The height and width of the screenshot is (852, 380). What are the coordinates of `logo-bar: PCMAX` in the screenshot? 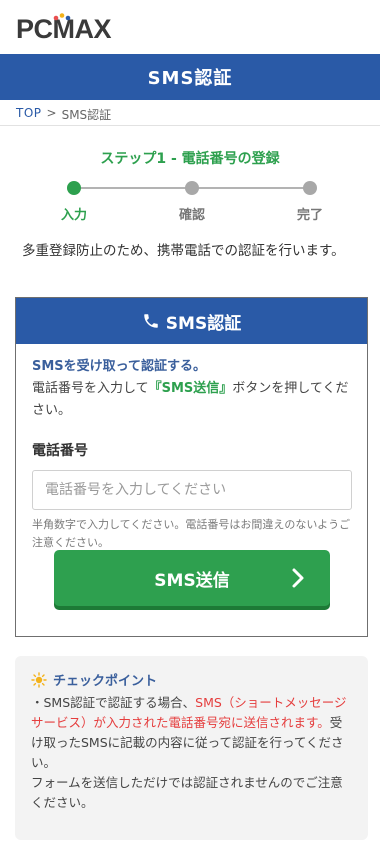 It's located at (190, 27).